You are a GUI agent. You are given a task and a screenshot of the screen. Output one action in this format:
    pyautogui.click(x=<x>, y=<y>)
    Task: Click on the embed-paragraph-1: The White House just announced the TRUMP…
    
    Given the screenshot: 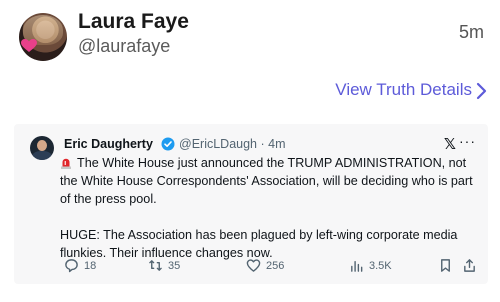 What is the action you would take?
    pyautogui.click(x=269, y=181)
    